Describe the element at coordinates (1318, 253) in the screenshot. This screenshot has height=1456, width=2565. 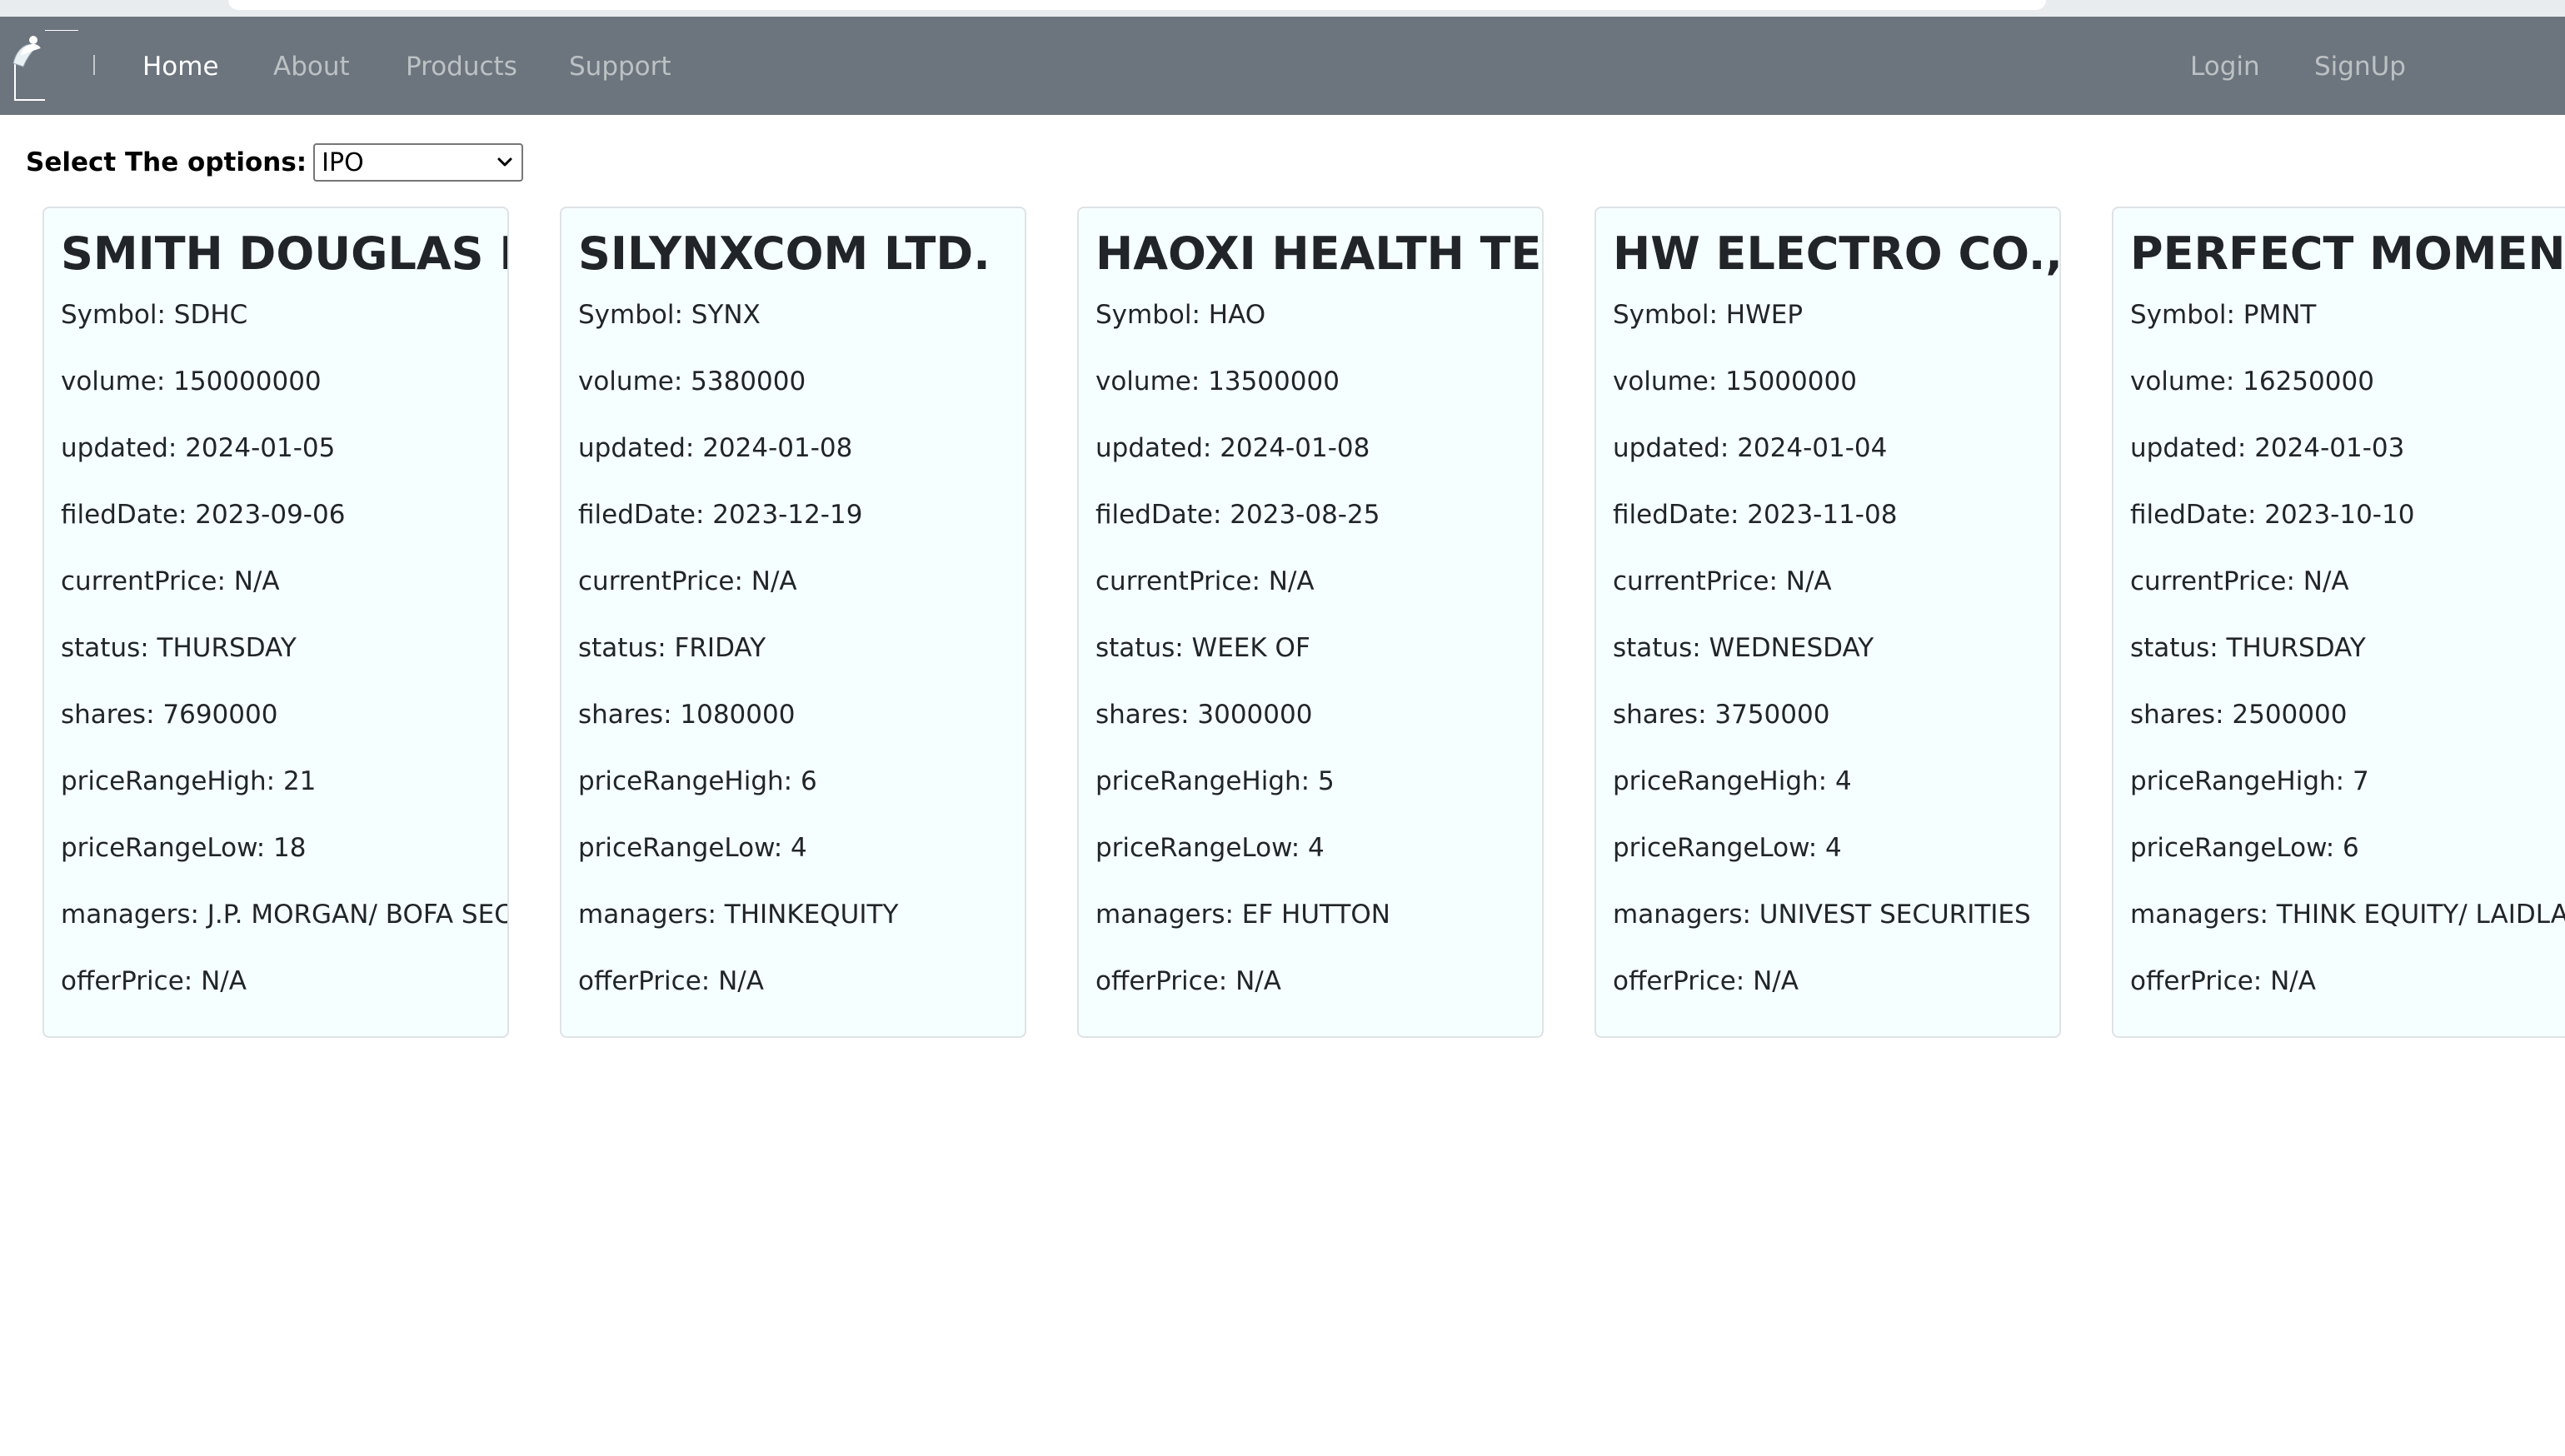
I see `card-title: HAOXI HEALTH TECHNOLOGY` at that location.